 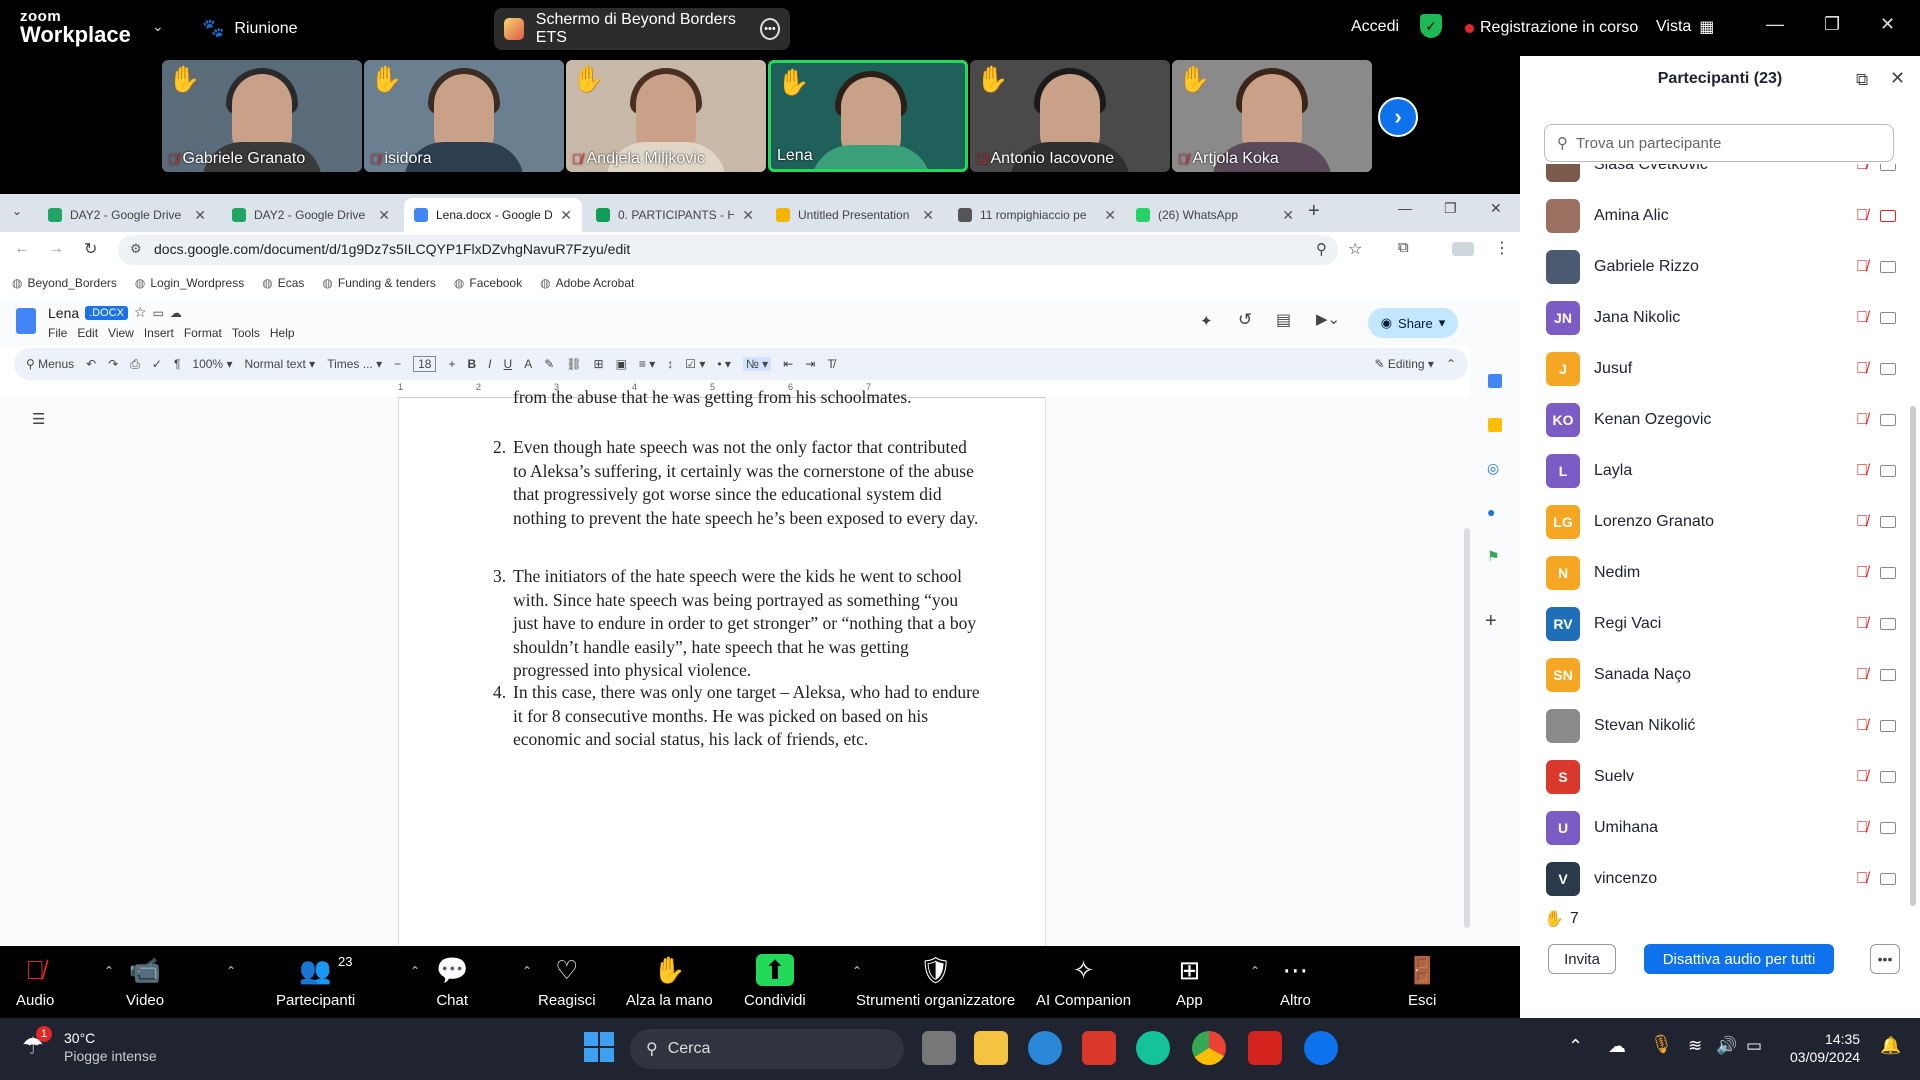 I want to click on style-select: Normal text ▾, so click(x=279, y=364).